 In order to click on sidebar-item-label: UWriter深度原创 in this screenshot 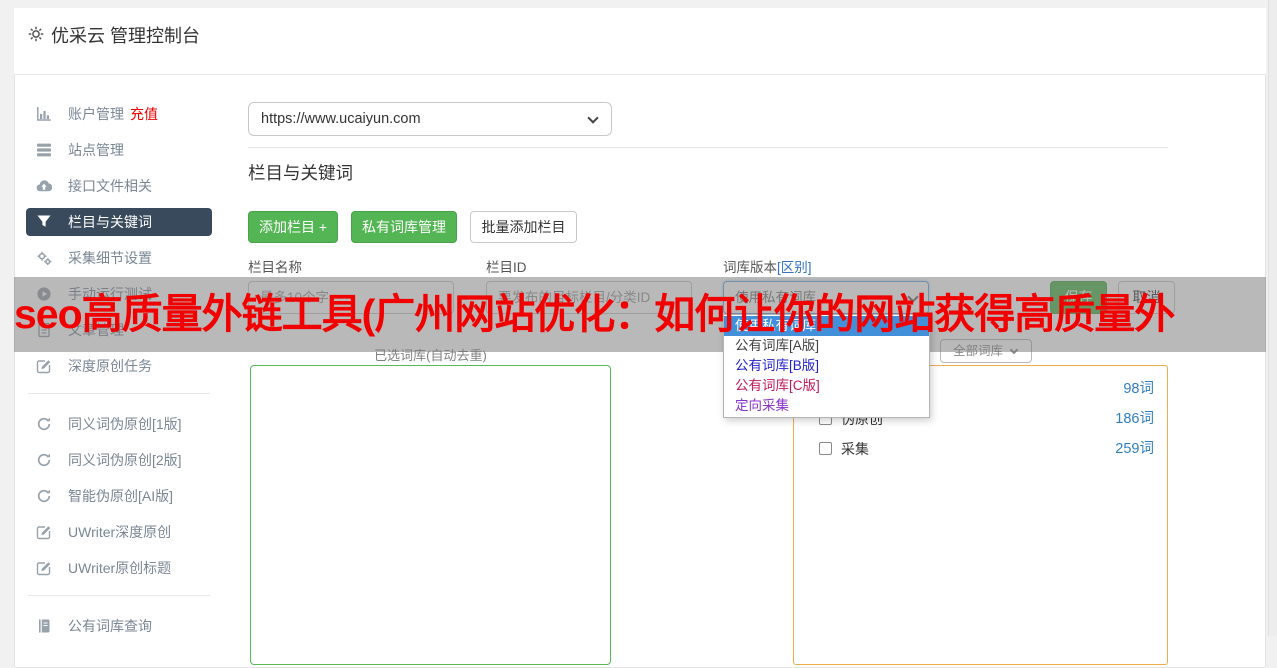, I will do `click(120, 532)`.